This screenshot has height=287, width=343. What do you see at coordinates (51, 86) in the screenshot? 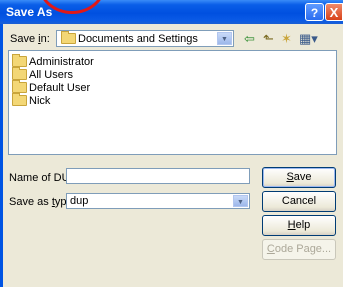
I see `list-item: Default User` at bounding box center [51, 86].